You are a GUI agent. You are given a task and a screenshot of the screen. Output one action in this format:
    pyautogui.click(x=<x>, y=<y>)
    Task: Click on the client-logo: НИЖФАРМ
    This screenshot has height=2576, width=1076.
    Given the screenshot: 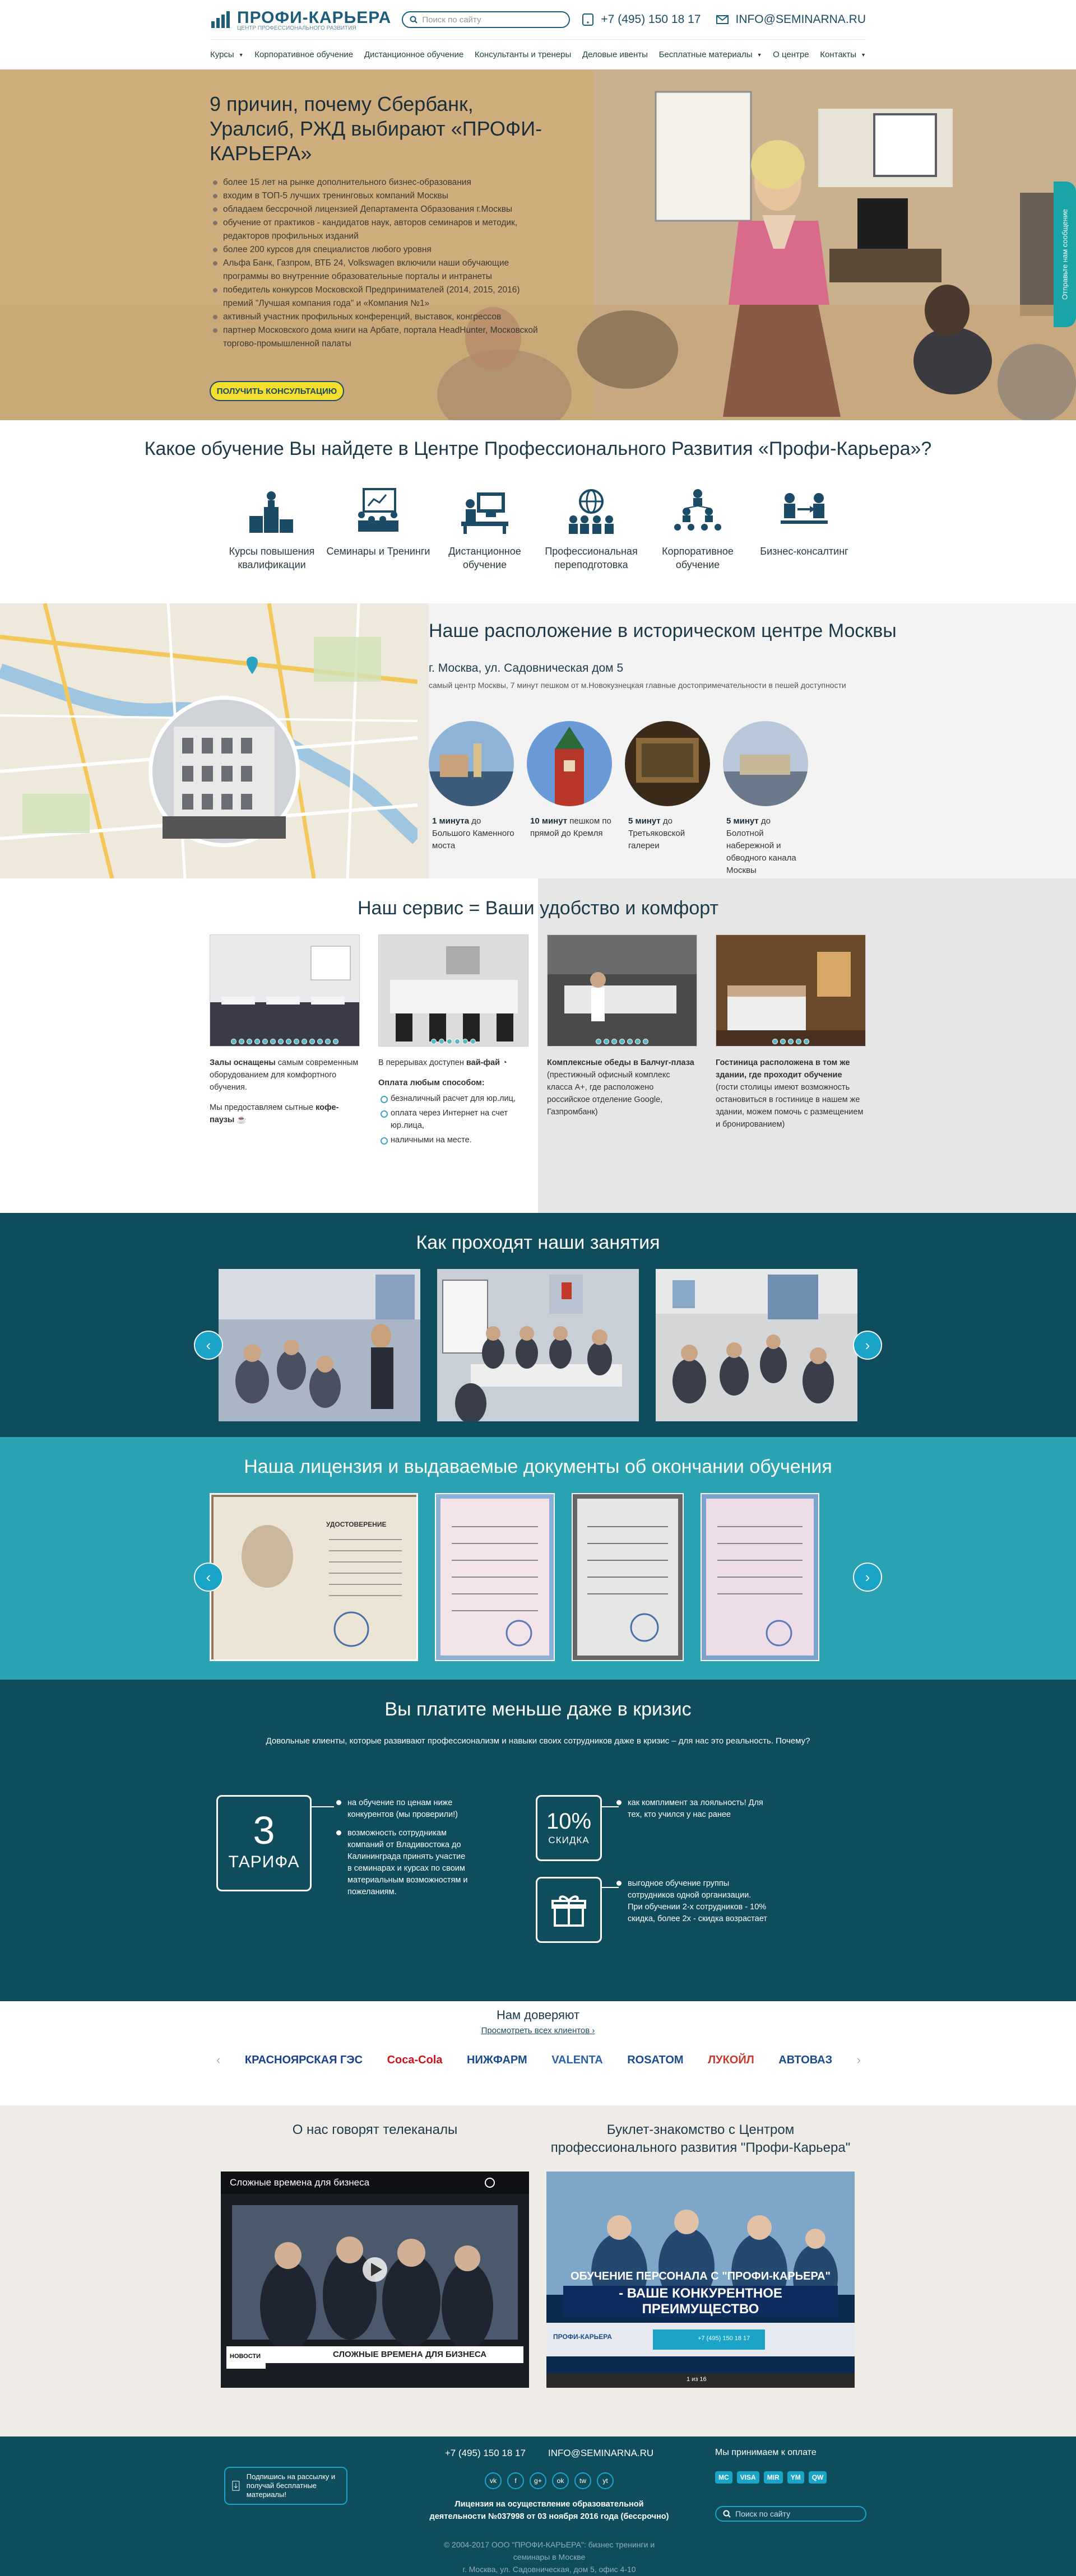 What is the action you would take?
    pyautogui.click(x=497, y=2060)
    